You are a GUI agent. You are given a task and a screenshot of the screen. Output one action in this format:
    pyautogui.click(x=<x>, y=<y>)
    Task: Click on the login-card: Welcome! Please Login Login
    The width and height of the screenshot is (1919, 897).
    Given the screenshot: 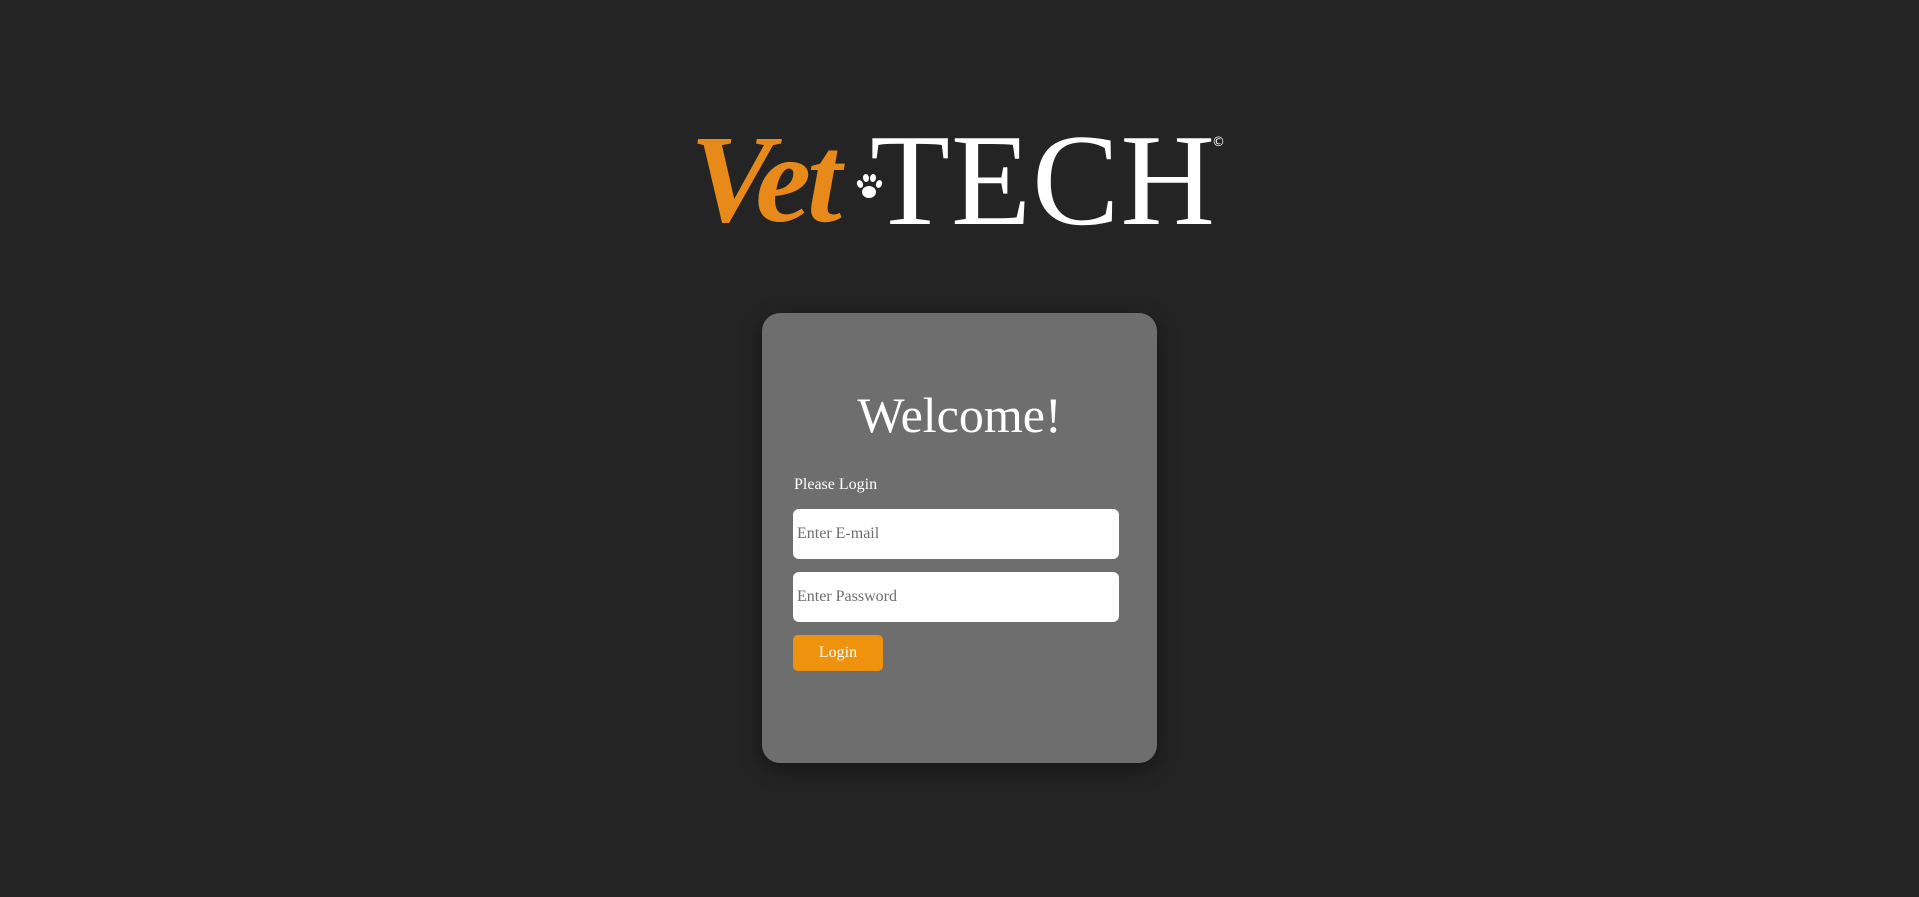 What is the action you would take?
    pyautogui.click(x=959, y=538)
    